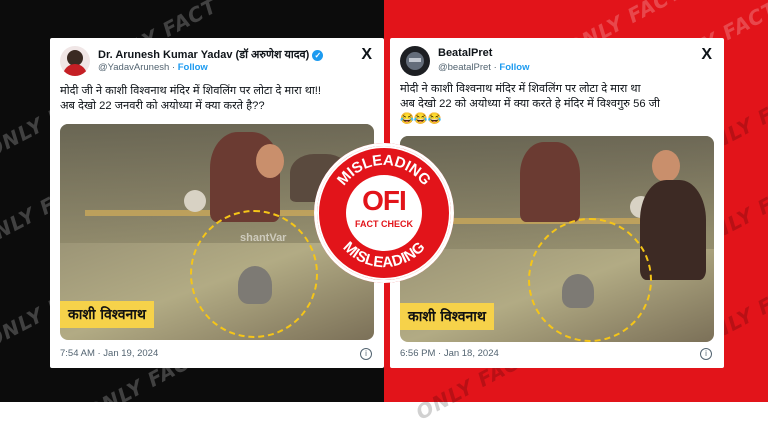  What do you see at coordinates (464, 67) in the screenshot?
I see `handle: @beatalPret` at bounding box center [464, 67].